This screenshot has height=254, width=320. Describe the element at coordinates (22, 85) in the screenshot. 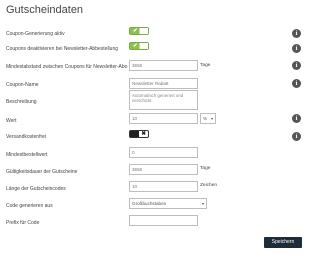

I see `coupon-name-label: Coupon-Name` at that location.